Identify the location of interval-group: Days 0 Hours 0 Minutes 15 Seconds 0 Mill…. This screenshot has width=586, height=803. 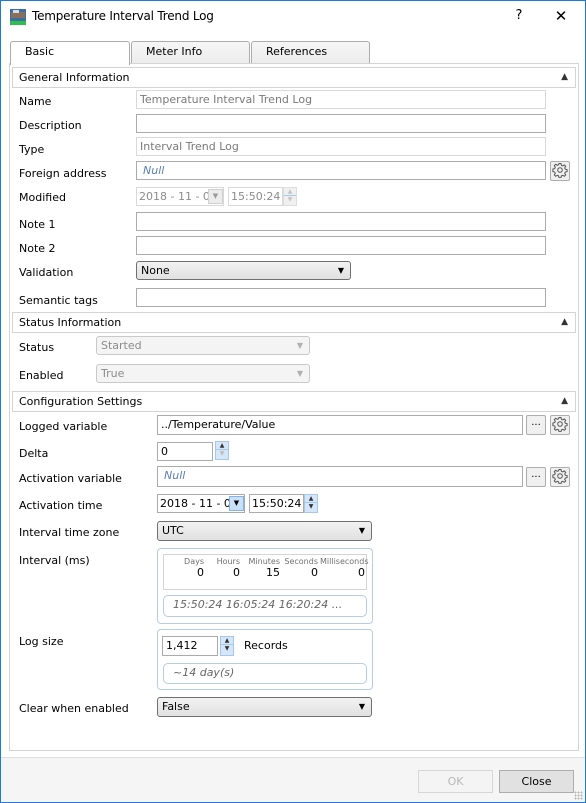
(265, 586).